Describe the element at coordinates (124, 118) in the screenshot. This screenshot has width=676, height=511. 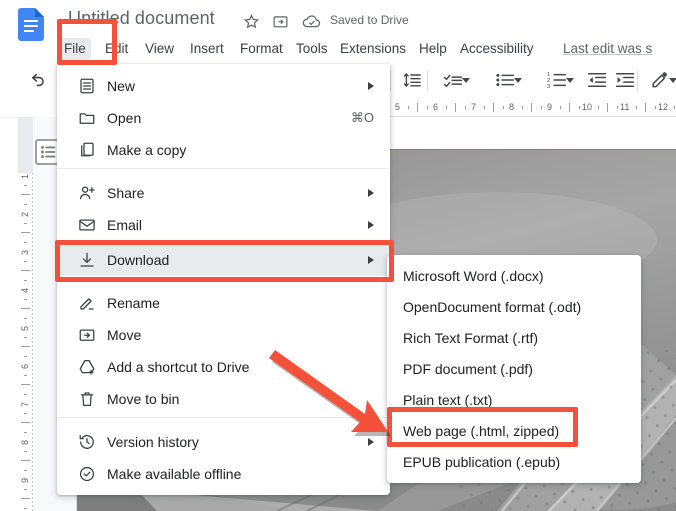
I see `menu-item-label: Open` at that location.